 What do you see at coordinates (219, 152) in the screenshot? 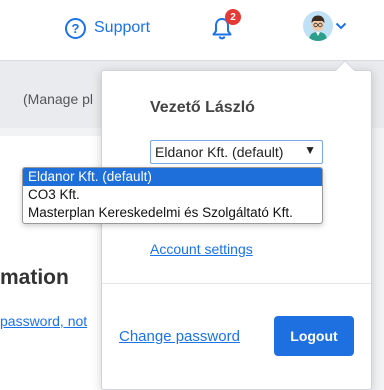
I see `company-select-value: Eldanor Kft. (default)` at bounding box center [219, 152].